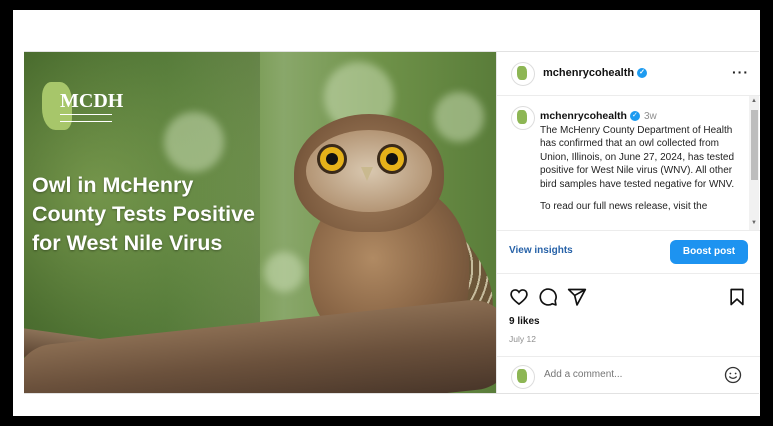 The width and height of the screenshot is (773, 426). Describe the element at coordinates (709, 252) in the screenshot. I see `boost-post-button: Boost post` at that location.